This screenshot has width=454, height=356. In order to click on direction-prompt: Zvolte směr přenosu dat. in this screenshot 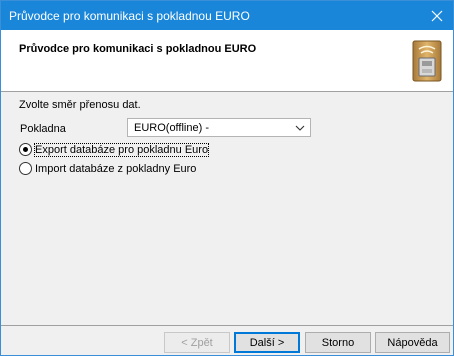, I will do `click(80, 105)`.